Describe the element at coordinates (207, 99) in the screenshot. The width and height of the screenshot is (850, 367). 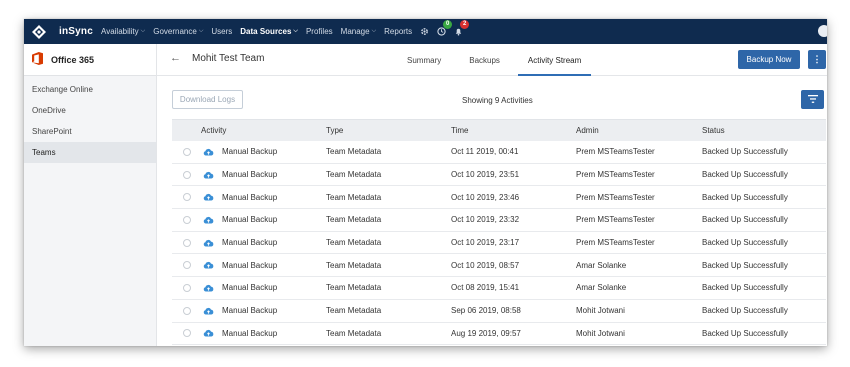
I see `download-logs-button: Download Logs` at that location.